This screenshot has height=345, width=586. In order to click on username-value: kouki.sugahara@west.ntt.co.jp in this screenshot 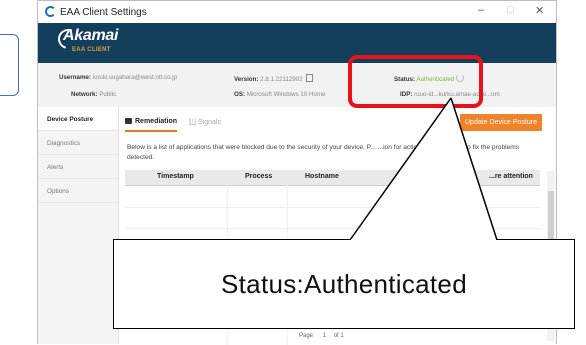, I will do `click(135, 77)`.